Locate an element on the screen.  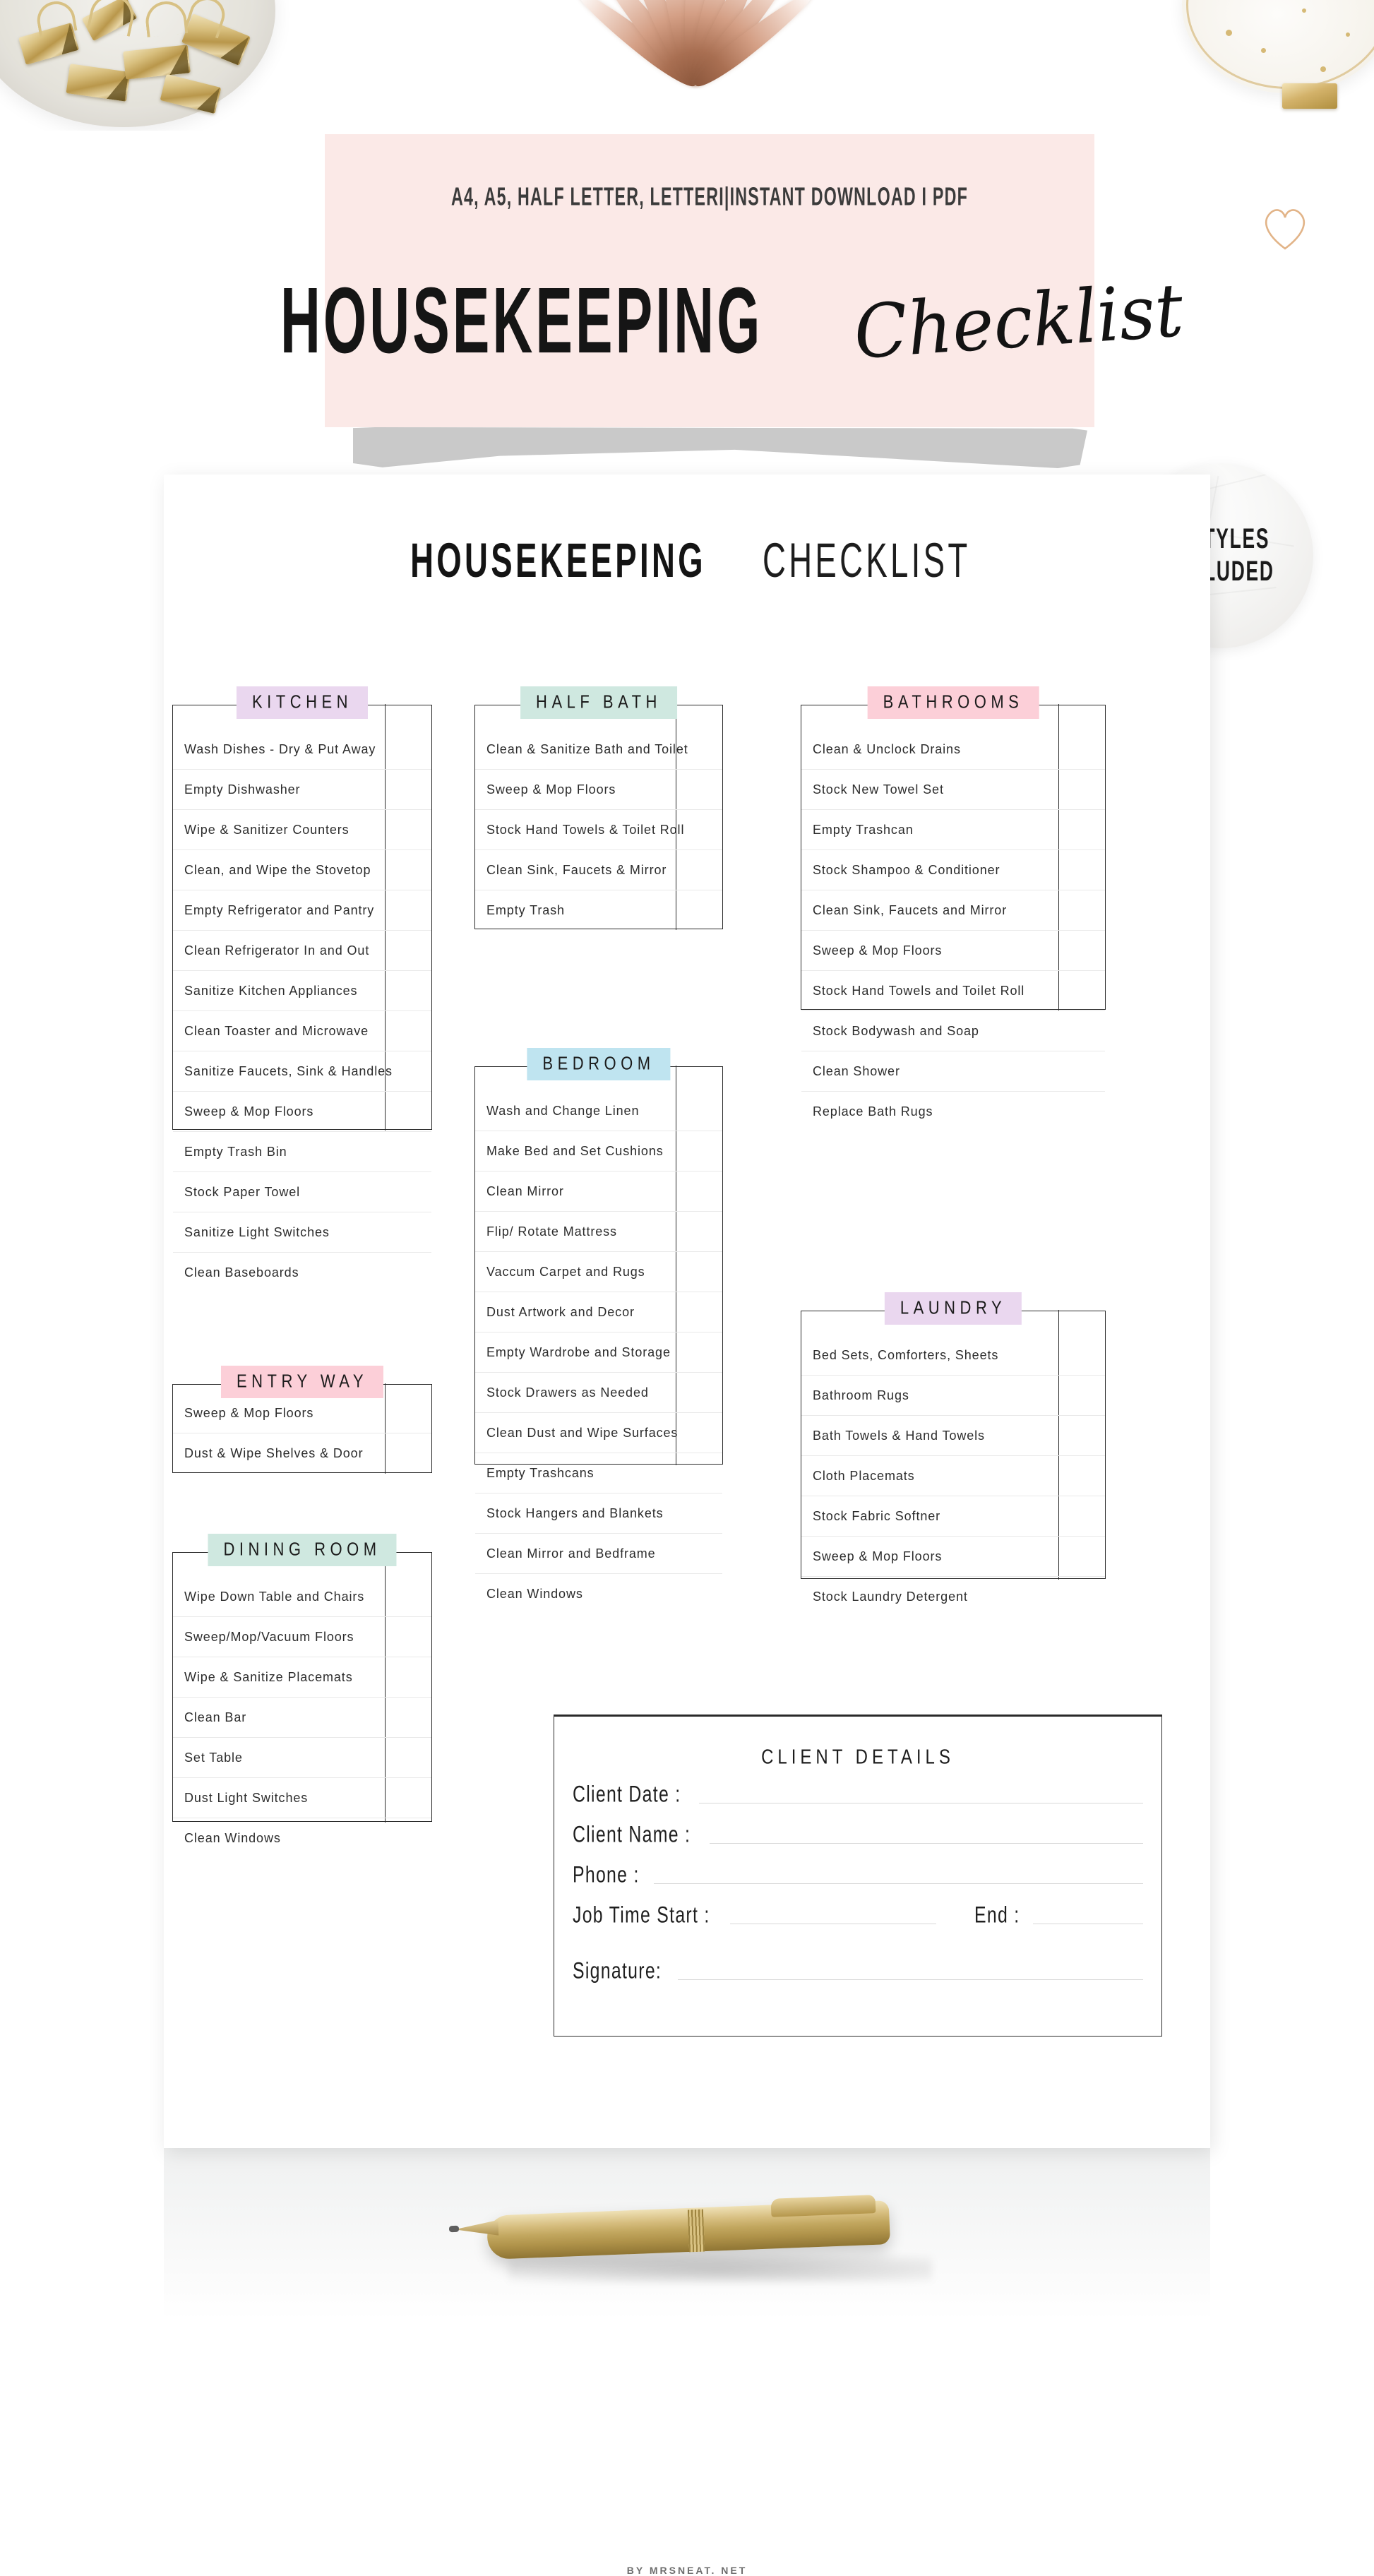
row-label: Wipe Down Table and Chairs is located at coordinates (274, 1596).